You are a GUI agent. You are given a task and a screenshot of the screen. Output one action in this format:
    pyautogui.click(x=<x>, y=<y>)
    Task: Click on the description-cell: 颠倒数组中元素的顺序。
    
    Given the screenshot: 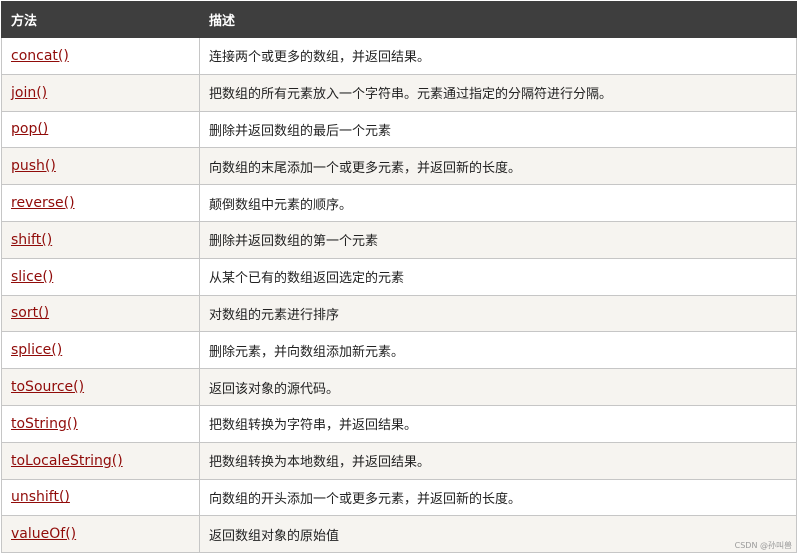 What is the action you would take?
    pyautogui.click(x=498, y=203)
    